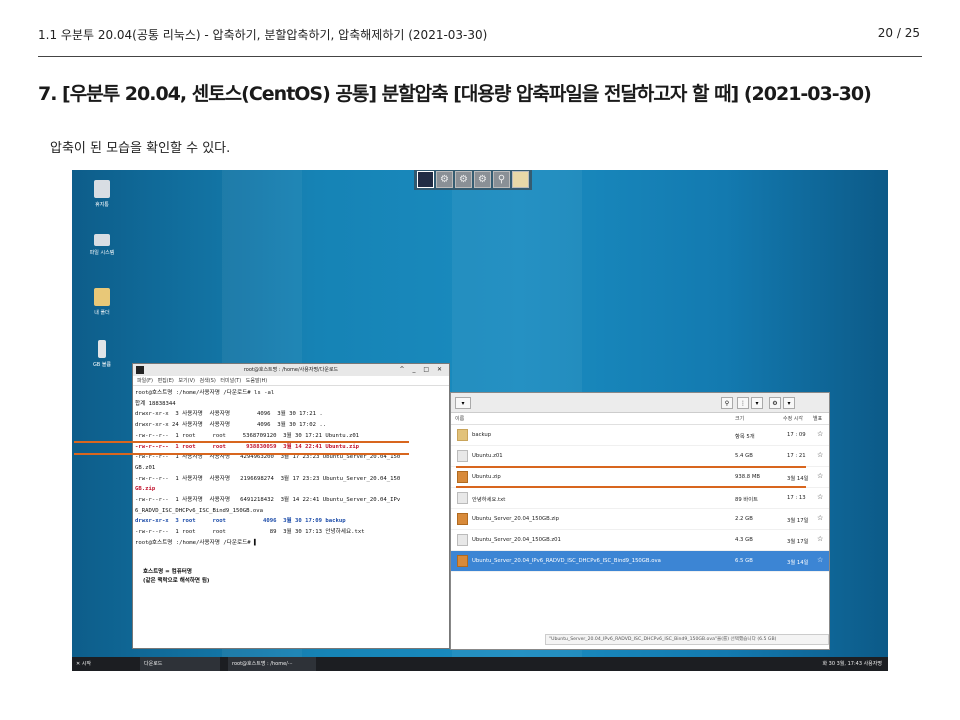  I want to click on file-row: Ubuntu.z01 5.4 GB 17 : 21 ☆, so click(640, 456).